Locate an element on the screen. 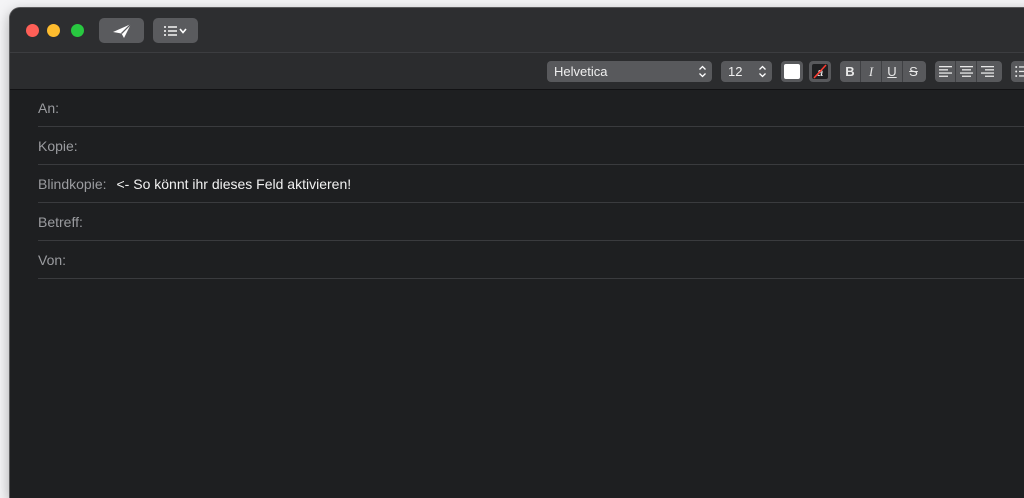  background-color-well: a is located at coordinates (820, 71).